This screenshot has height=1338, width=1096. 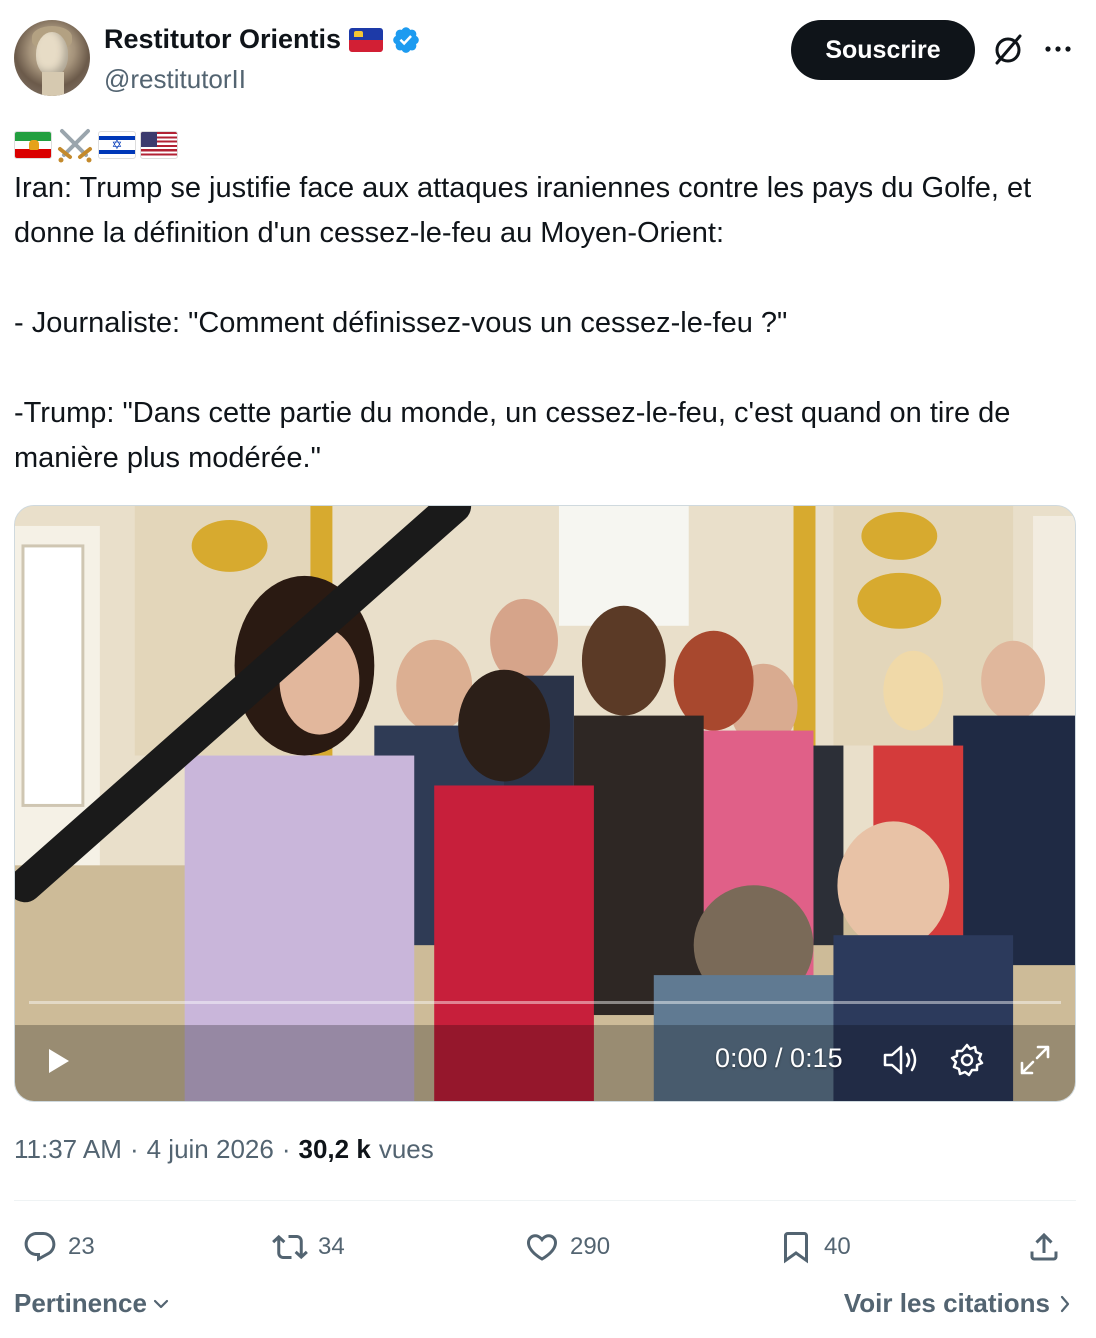 I want to click on more-options-icon, so click(x=1058, y=49).